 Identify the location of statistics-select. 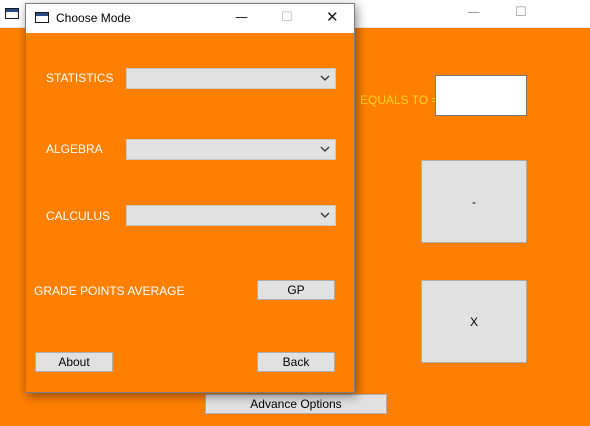
(231, 78).